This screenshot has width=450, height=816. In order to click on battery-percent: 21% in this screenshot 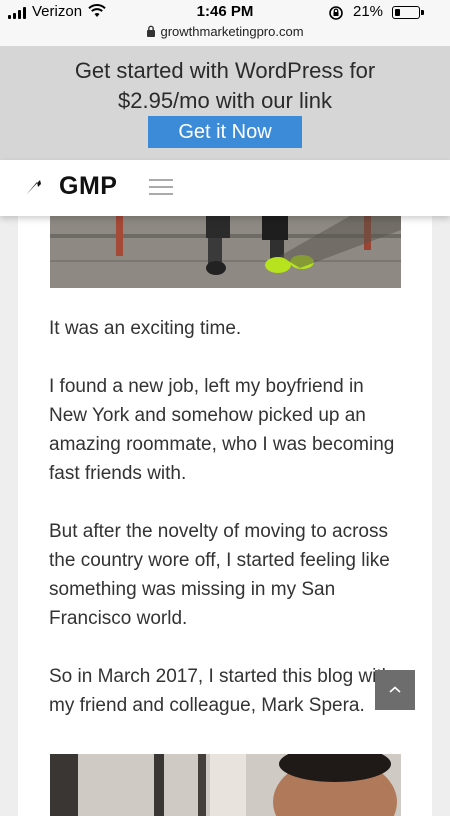, I will do `click(368, 11)`.